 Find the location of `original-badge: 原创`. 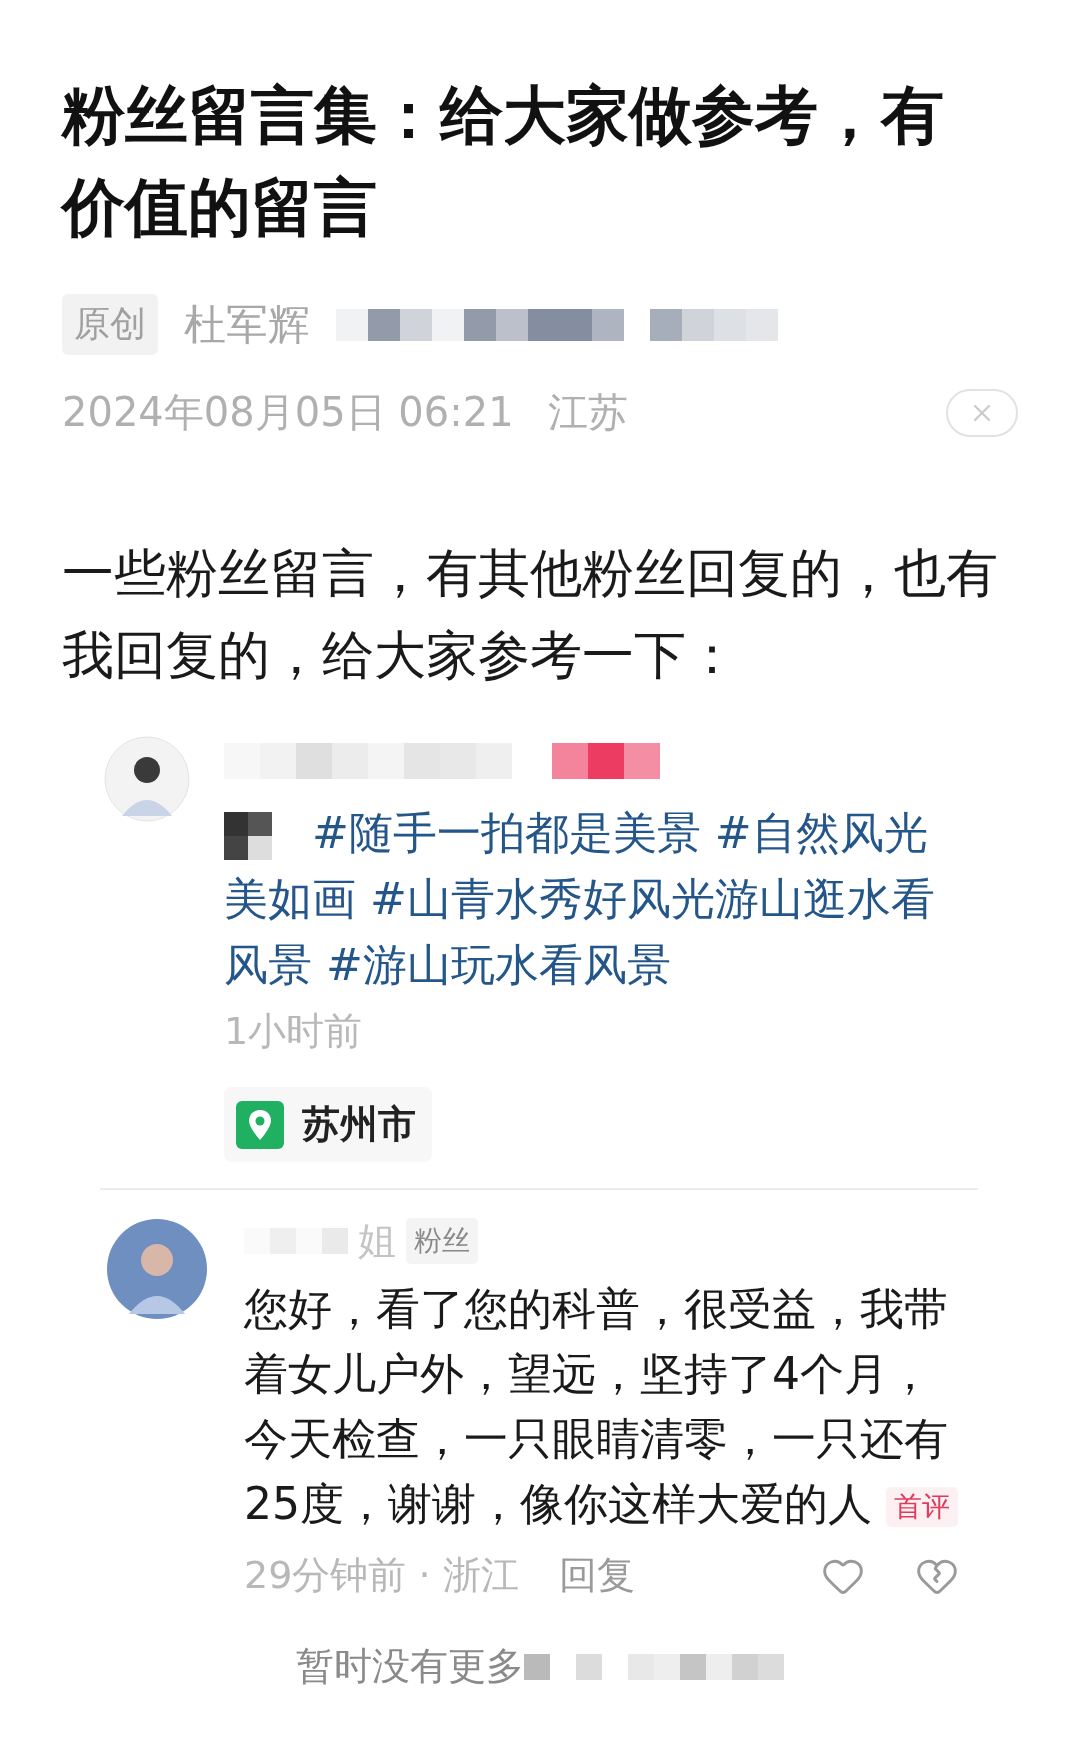

original-badge: 原创 is located at coordinates (110, 324).